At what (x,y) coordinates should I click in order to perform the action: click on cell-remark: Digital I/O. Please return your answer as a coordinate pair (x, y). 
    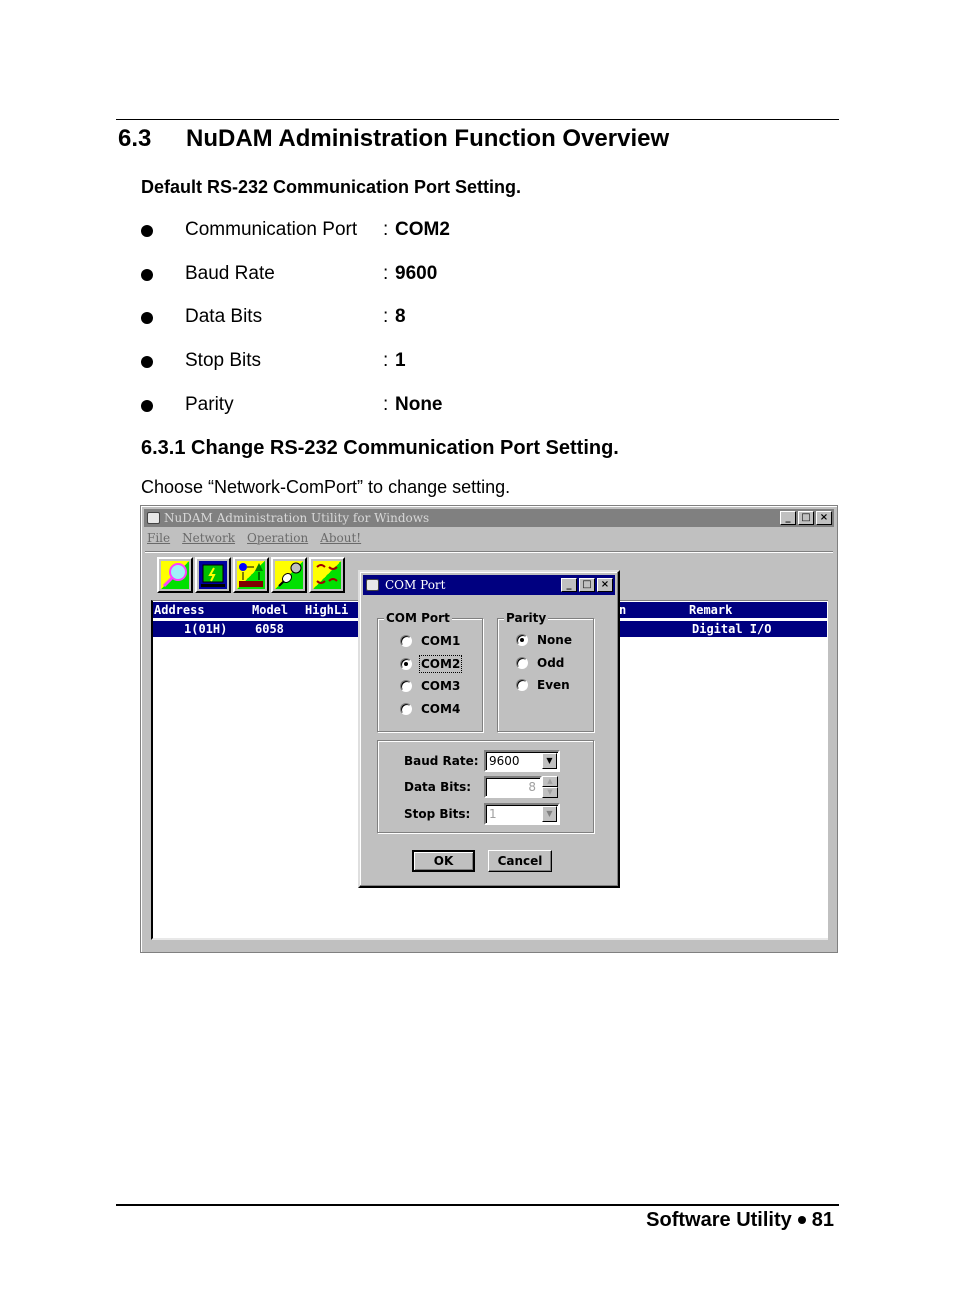
    Looking at the image, I should click on (732, 629).